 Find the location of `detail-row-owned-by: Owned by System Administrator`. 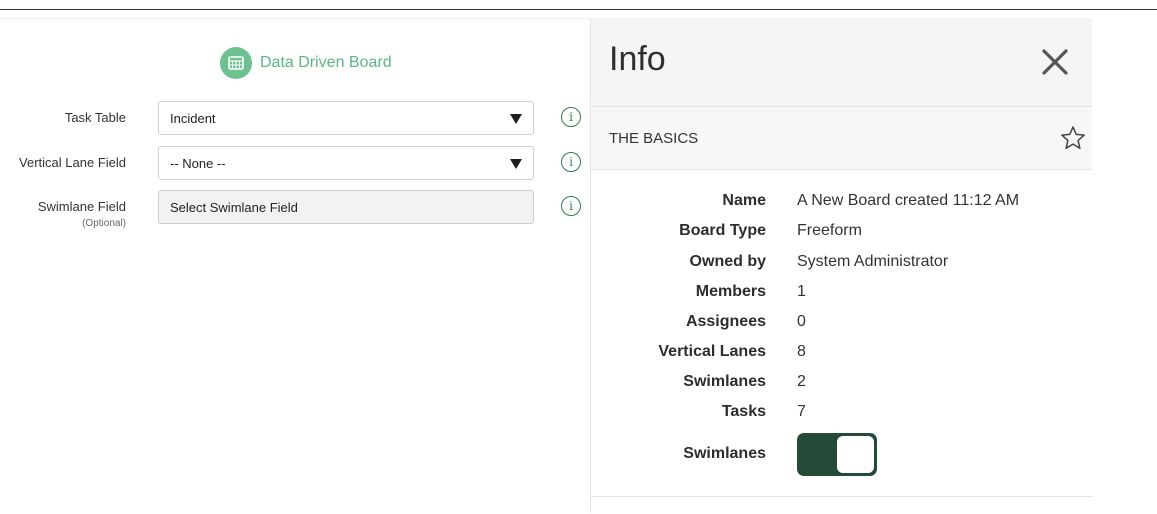

detail-row-owned-by: Owned by System Administrator is located at coordinates (841, 263).